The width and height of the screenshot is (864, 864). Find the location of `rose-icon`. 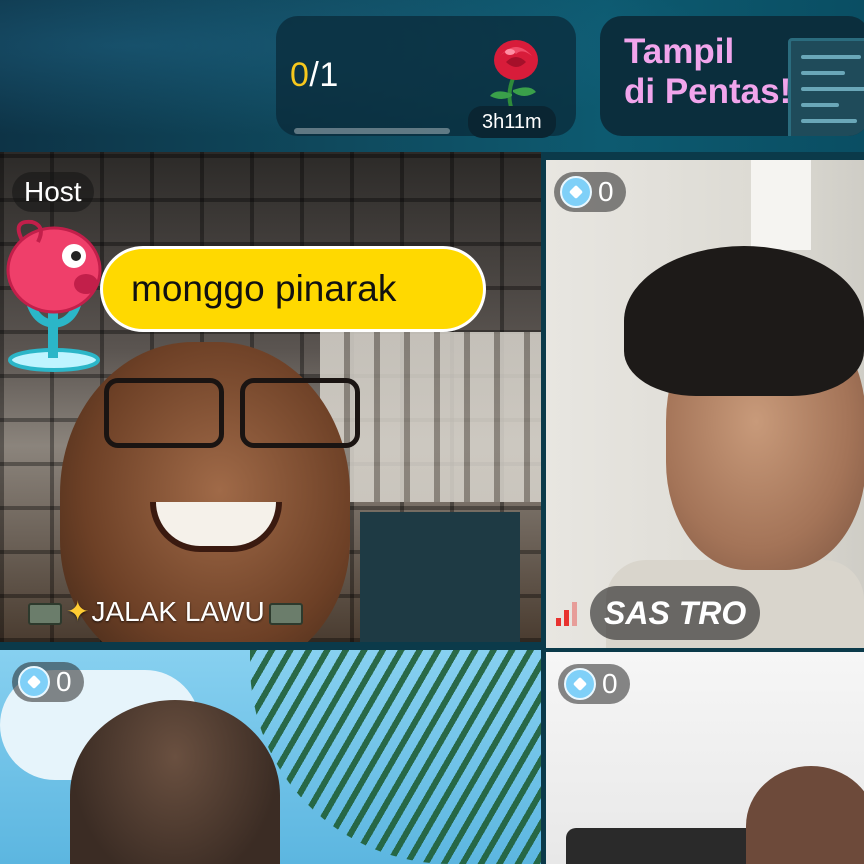

rose-icon is located at coordinates (514, 75).